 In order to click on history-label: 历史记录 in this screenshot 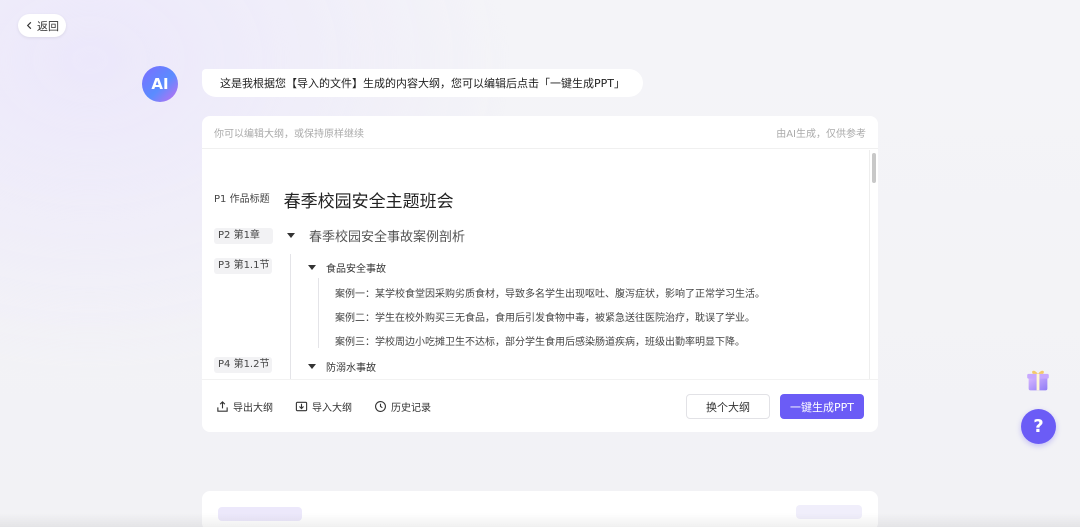, I will do `click(411, 408)`.